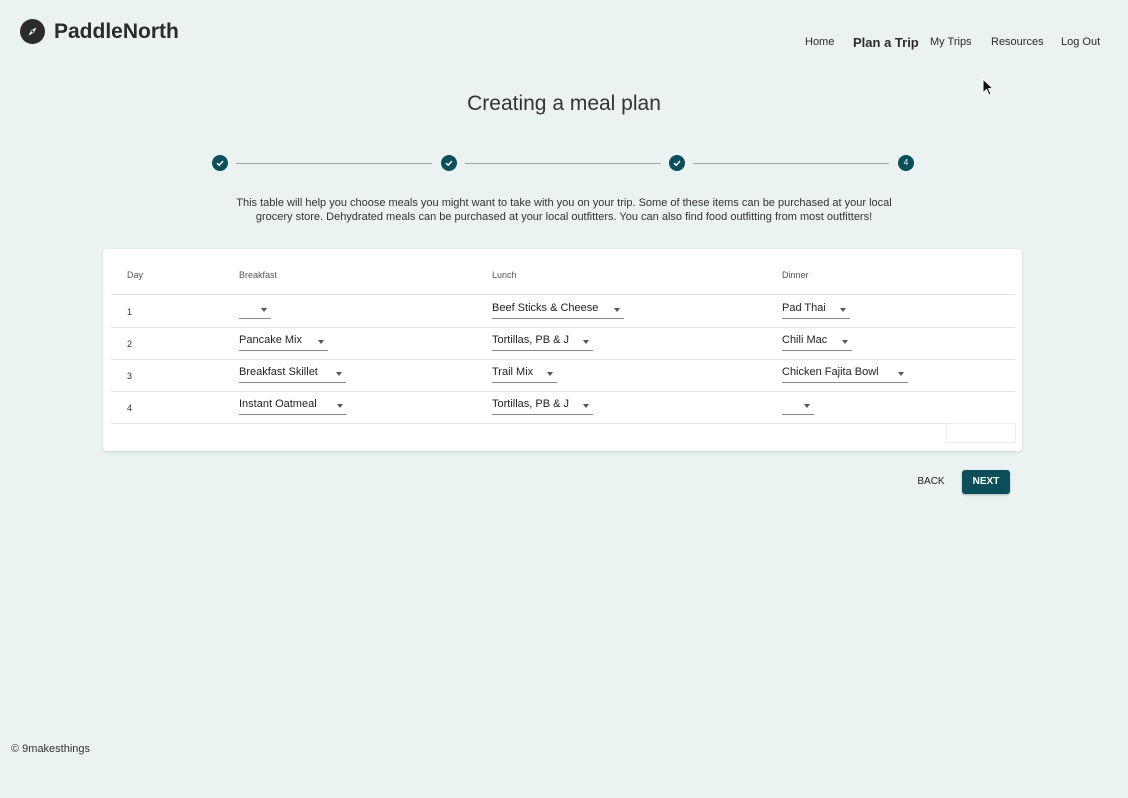 This screenshot has height=798, width=1128. What do you see at coordinates (981, 433) in the screenshot?
I see `table-pagination` at bounding box center [981, 433].